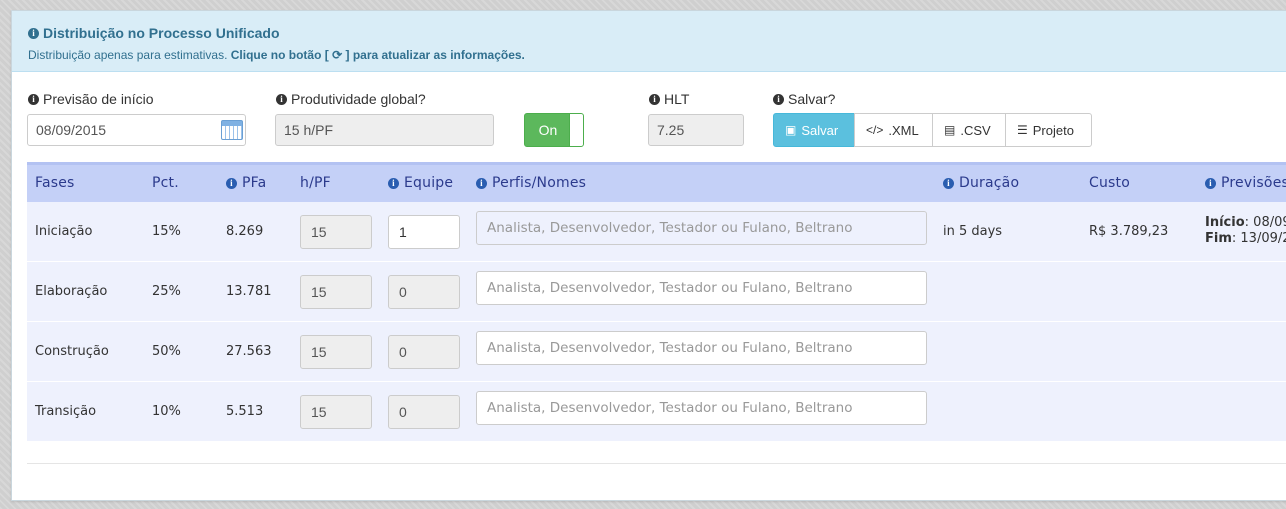 The height and width of the screenshot is (509, 1286). What do you see at coordinates (1258, 238) in the screenshot?
I see `fim-value: : 13/09/2` at bounding box center [1258, 238].